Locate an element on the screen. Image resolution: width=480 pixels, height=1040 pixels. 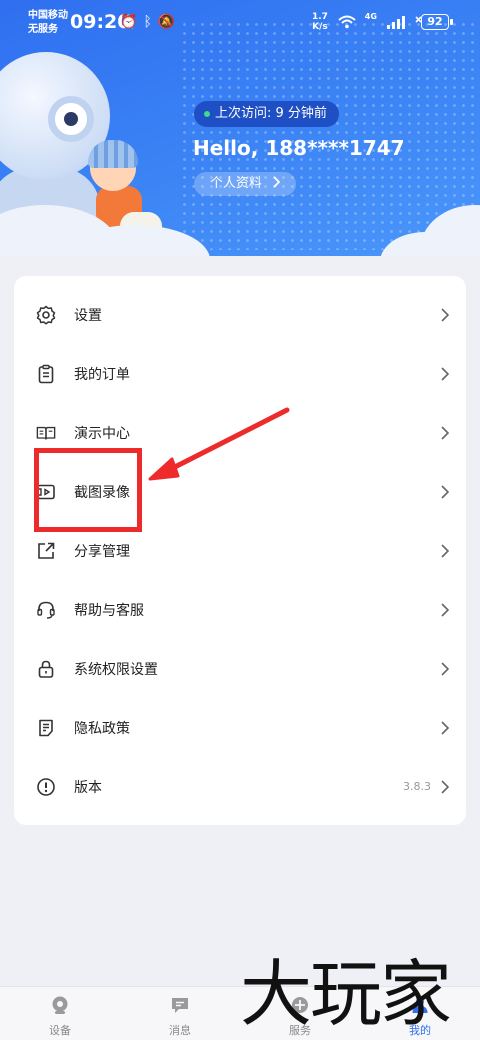
clipboard-icon is located at coordinates (46, 374).